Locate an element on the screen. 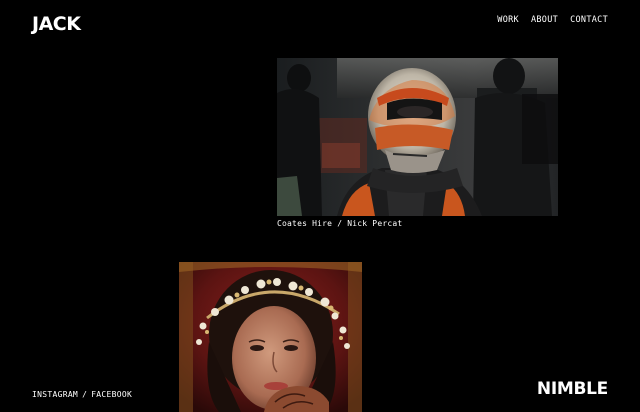  social-links: INSTAGRAM / FACEBOOK is located at coordinates (82, 394).